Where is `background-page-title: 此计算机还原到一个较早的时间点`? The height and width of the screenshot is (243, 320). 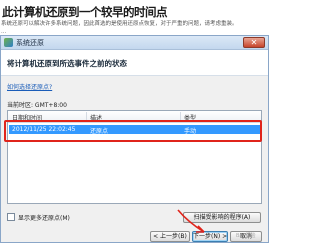
background-page-title: 此计算机还原到一个较早的时间点 is located at coordinates (85, 12).